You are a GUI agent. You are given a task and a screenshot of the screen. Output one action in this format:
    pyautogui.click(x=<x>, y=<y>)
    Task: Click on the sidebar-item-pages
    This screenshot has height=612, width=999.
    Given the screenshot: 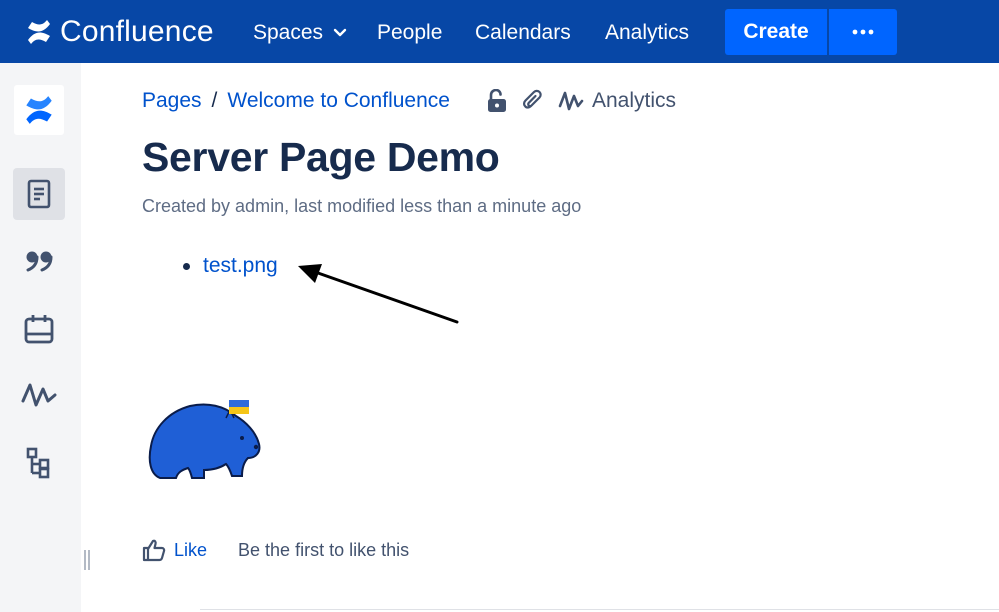 What is the action you would take?
    pyautogui.click(x=39, y=194)
    